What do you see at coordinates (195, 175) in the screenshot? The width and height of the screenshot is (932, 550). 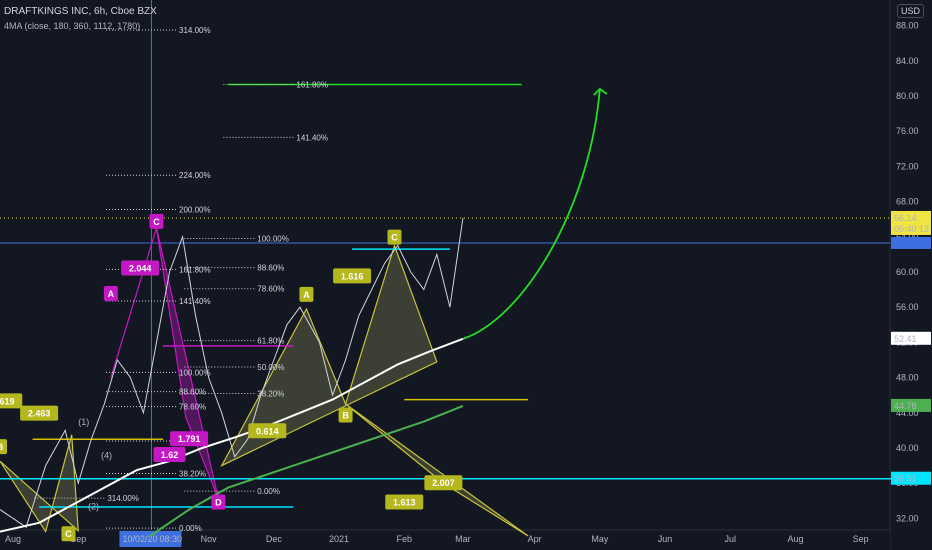 I see `fib-level-label: 224.00%` at bounding box center [195, 175].